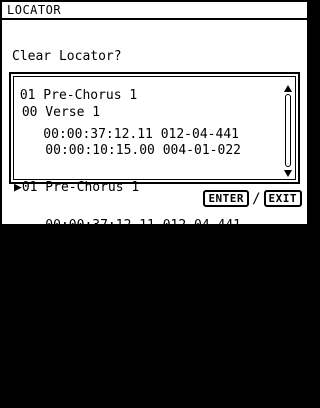 Image resolution: width=320 pixels, height=408 pixels. What do you see at coordinates (127, 151) in the screenshot?
I see `list-item-time-00: 00:00:10:15.00 004-01-022` at bounding box center [127, 151].